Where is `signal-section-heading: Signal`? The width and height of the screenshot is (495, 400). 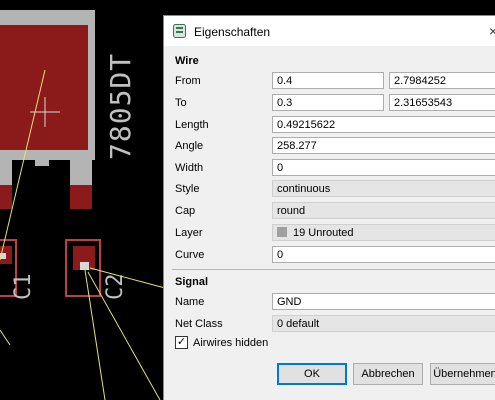
signal-section-heading: Signal is located at coordinates (192, 282).